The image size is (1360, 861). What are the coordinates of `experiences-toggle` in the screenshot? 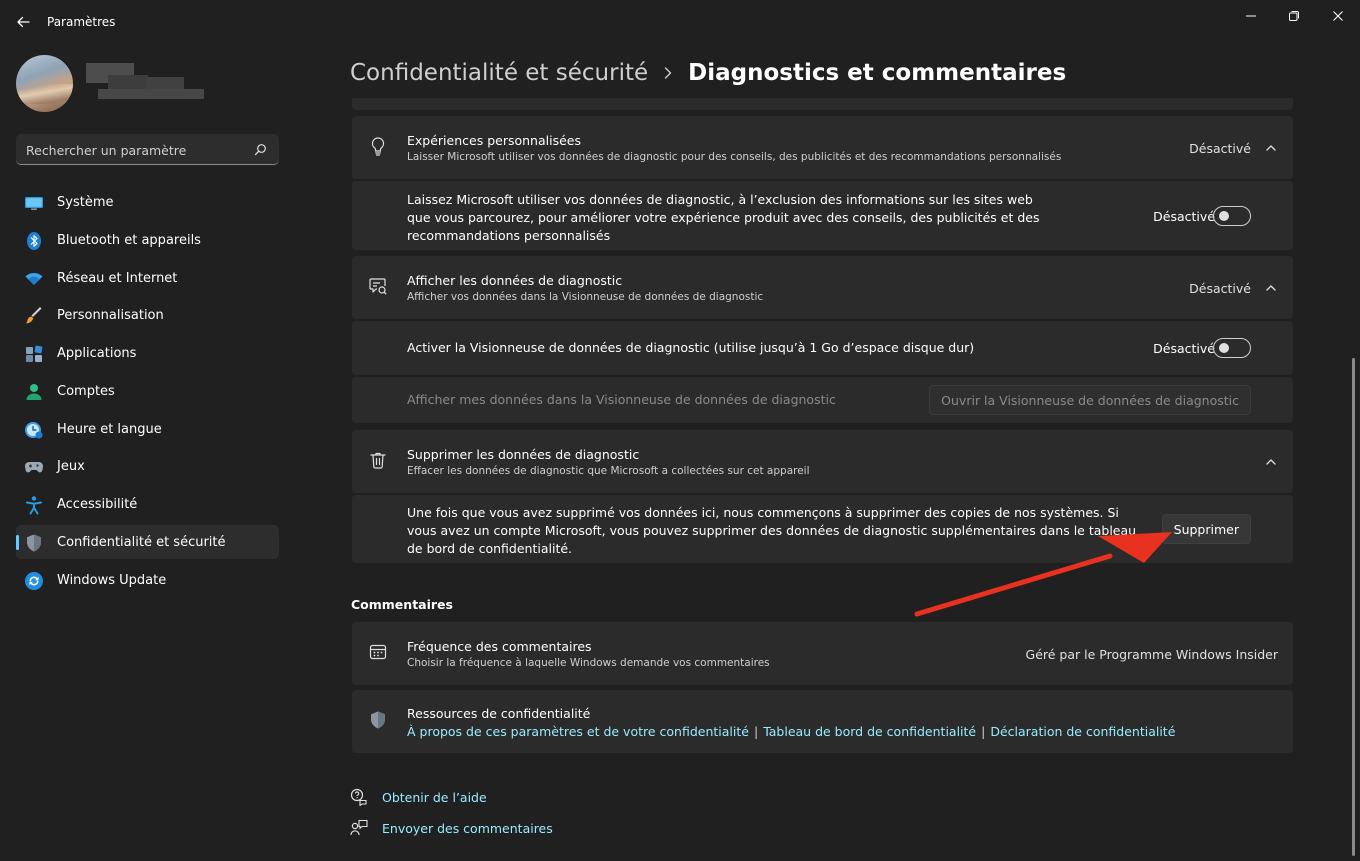 It's located at (1232, 216).